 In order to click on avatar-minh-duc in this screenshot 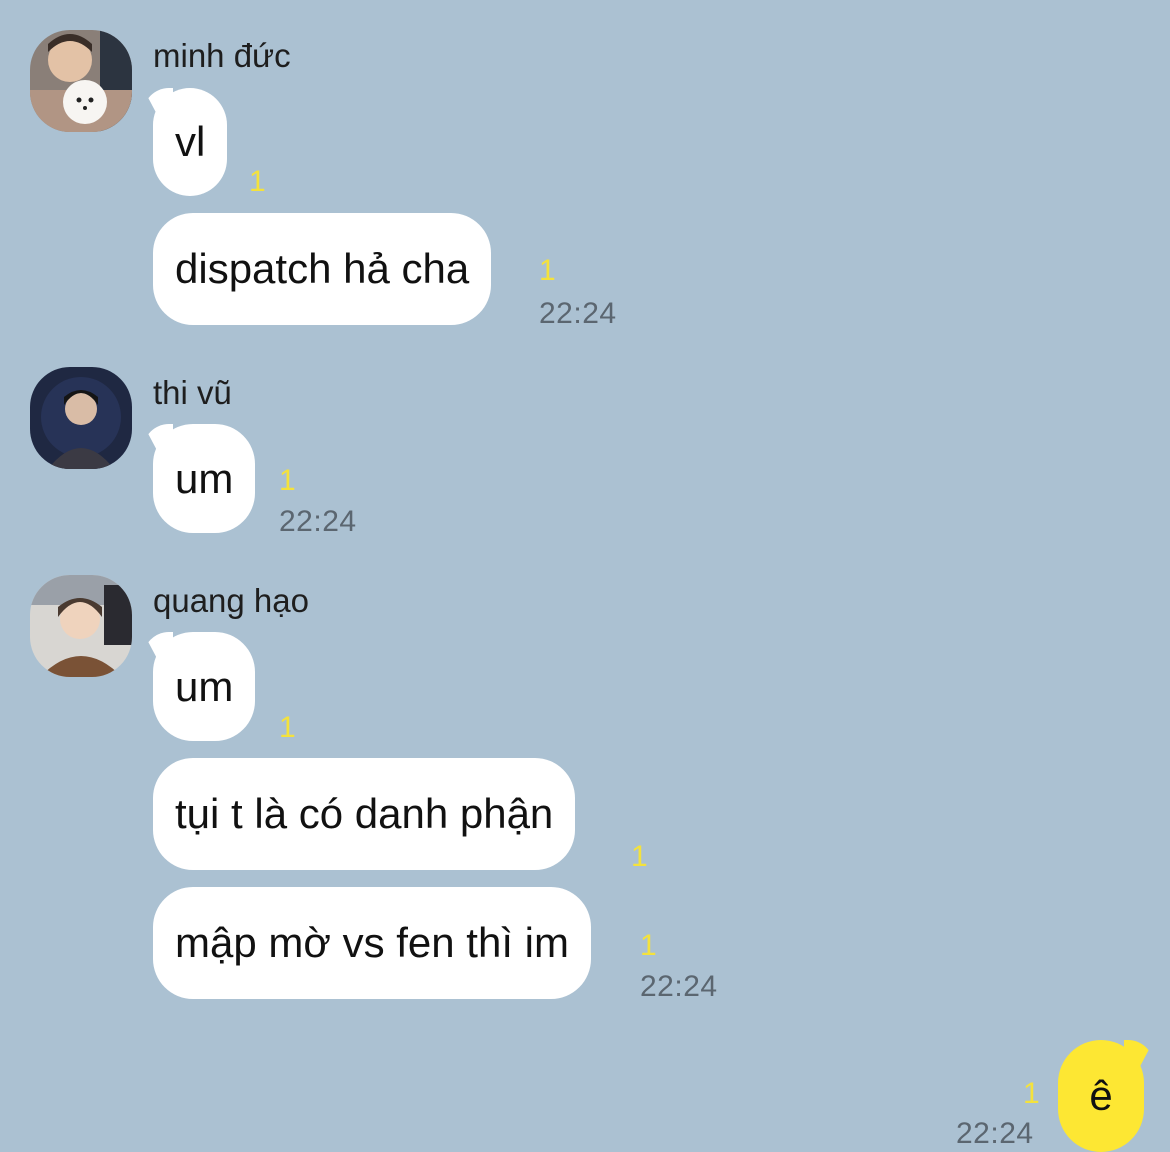, I will do `click(81, 81)`.